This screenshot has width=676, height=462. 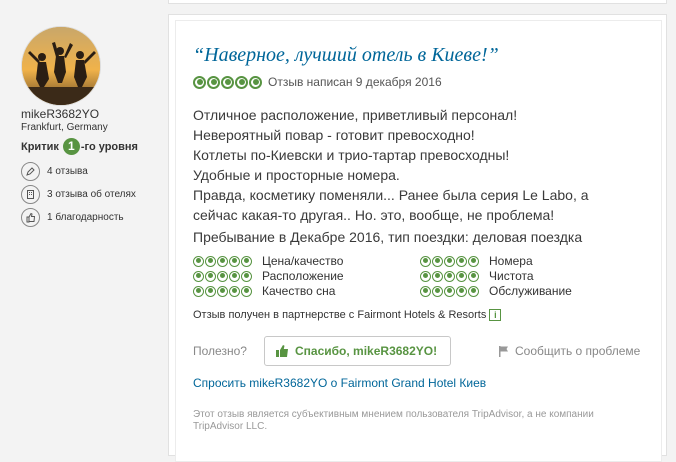 I want to click on subrating-label: Расположение, so click(x=303, y=276).